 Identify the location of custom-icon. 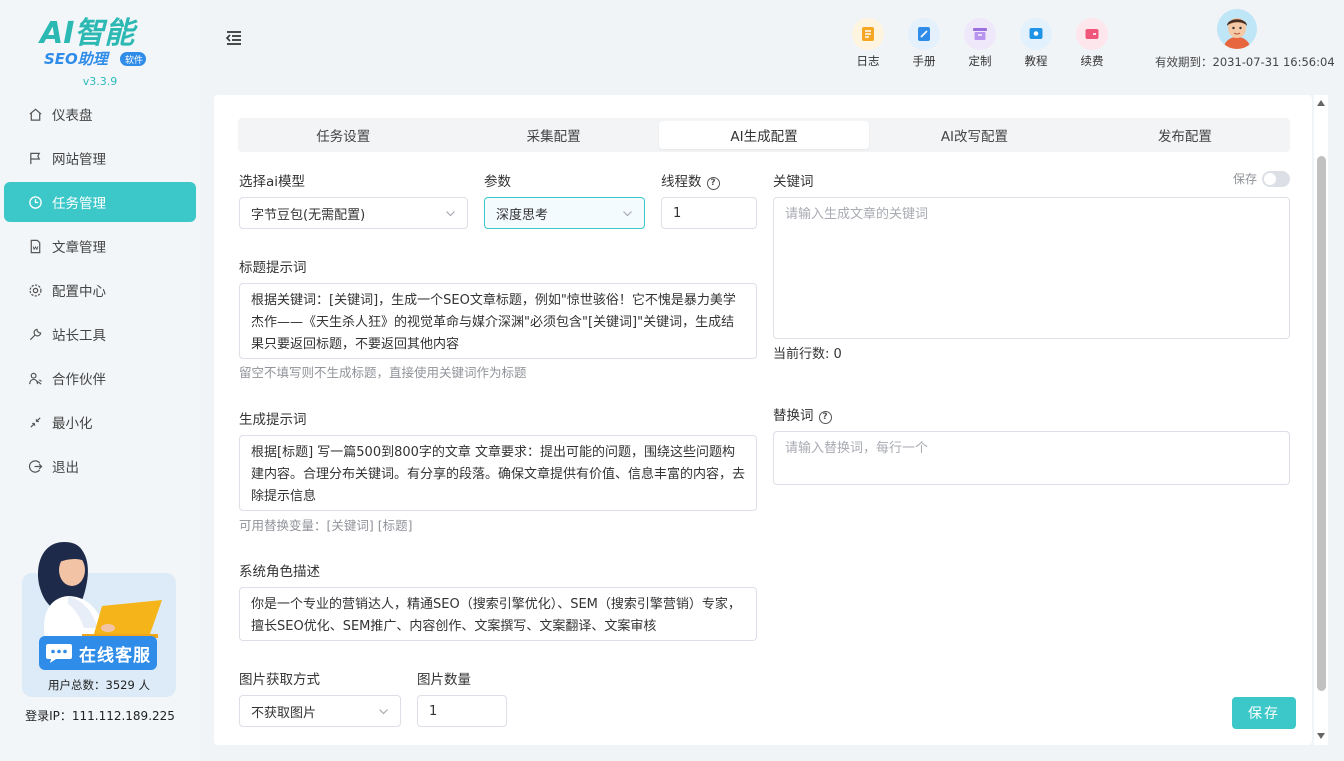
(980, 34).